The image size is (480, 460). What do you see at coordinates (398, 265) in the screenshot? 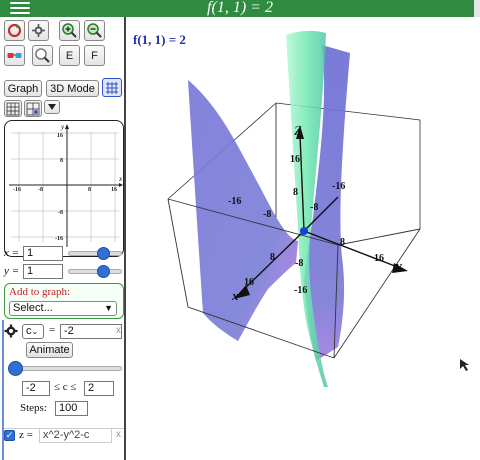
I see `y-axis-label: y` at bounding box center [398, 265].